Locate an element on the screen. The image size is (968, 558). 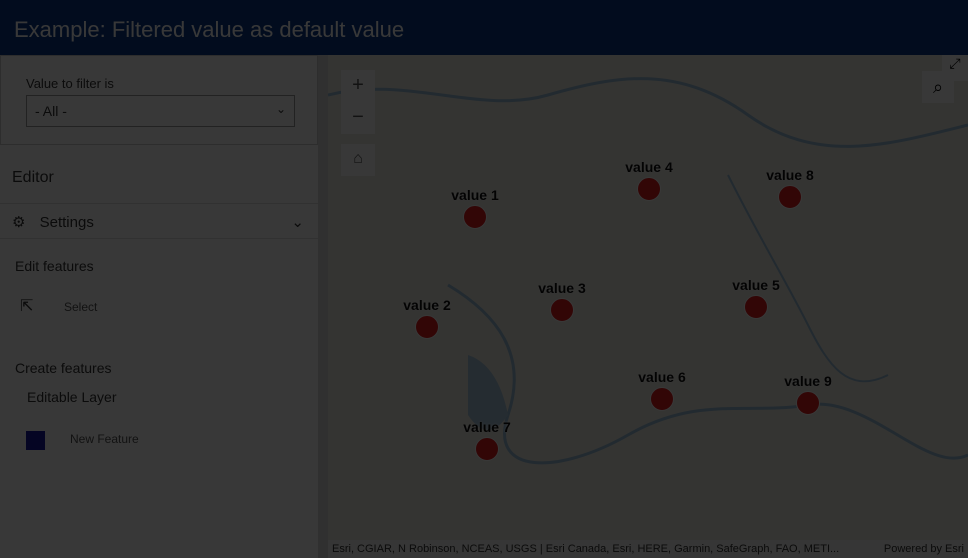
map-point-label: value 9 is located at coordinates (808, 381).